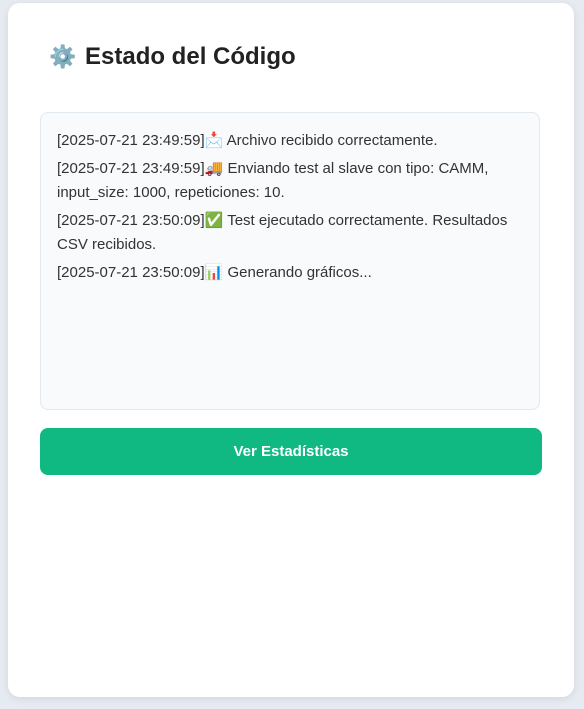  What do you see at coordinates (214, 168) in the screenshot?
I see `truck-icon: 🚚` at bounding box center [214, 168].